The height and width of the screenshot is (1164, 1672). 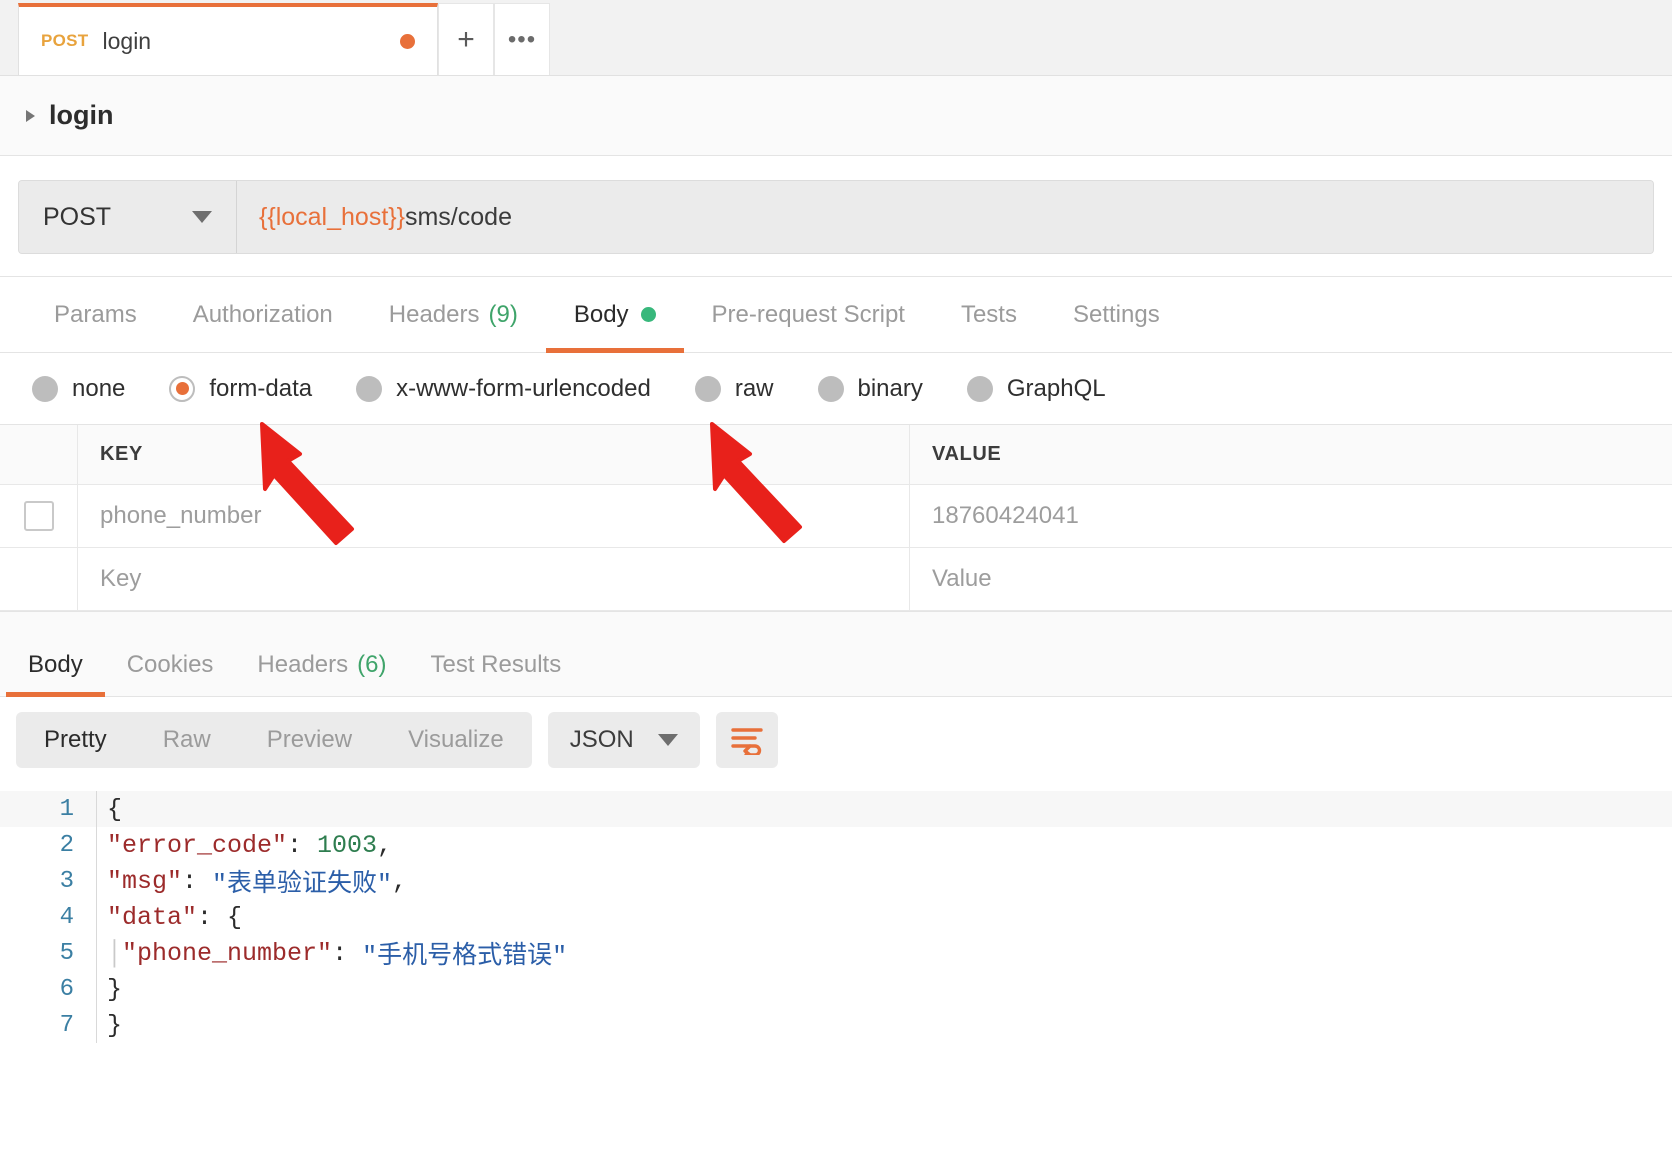 What do you see at coordinates (945, 217) in the screenshot?
I see `url-input: {{local_host}} sms/code` at bounding box center [945, 217].